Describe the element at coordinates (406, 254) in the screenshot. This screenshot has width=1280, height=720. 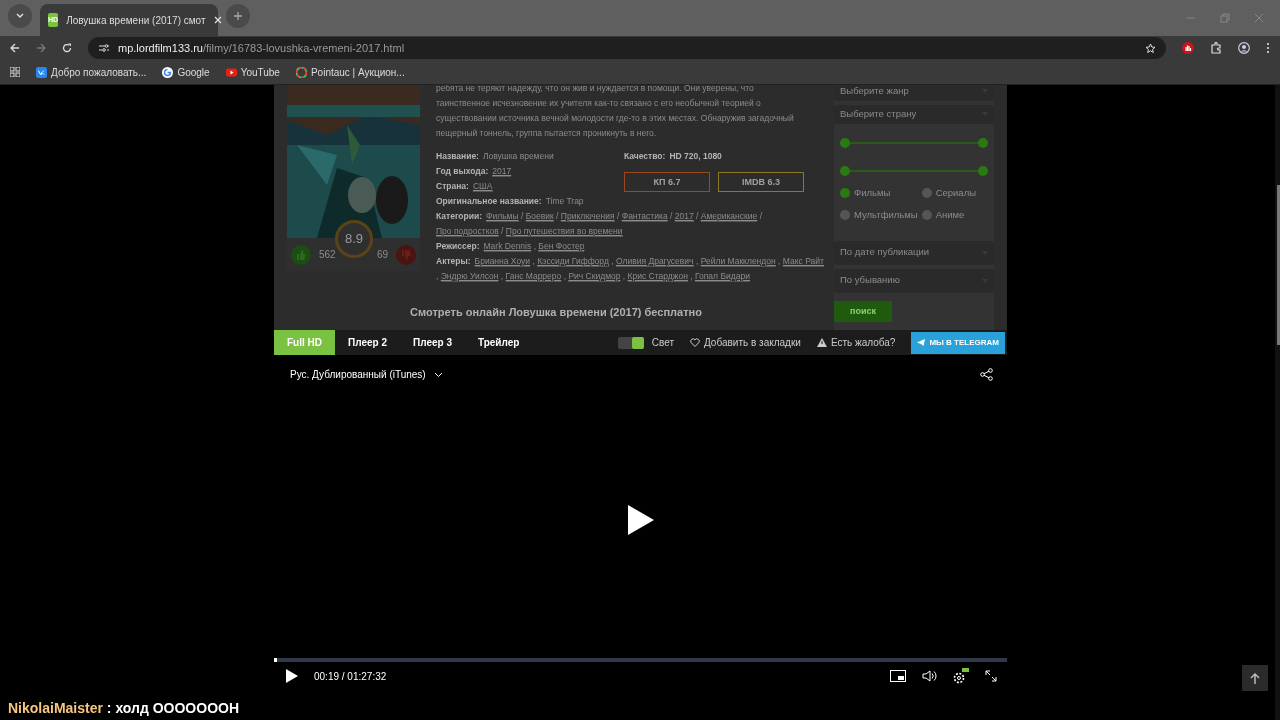
I see `thumbs-down-icon` at that location.